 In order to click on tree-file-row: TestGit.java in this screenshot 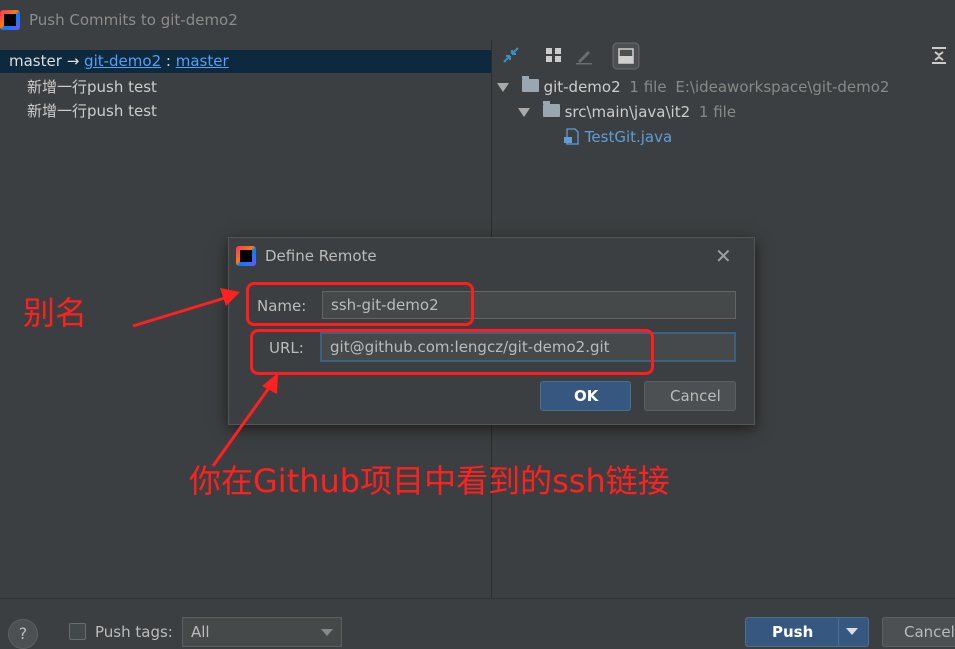, I will do `click(617, 137)`.